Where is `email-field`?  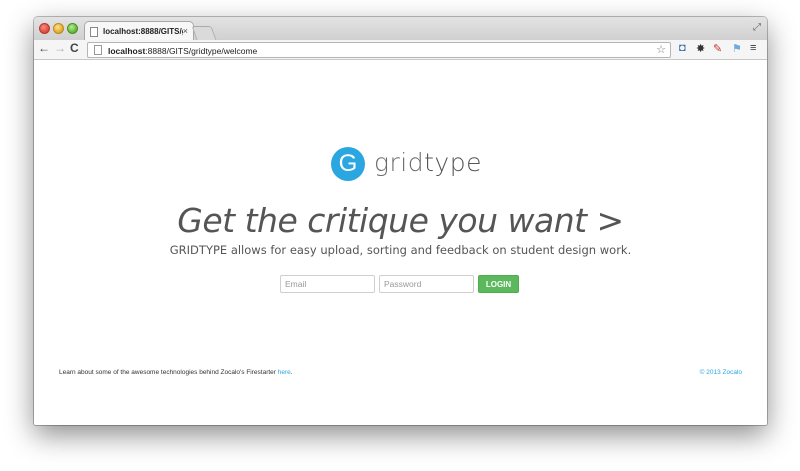
email-field is located at coordinates (327, 284).